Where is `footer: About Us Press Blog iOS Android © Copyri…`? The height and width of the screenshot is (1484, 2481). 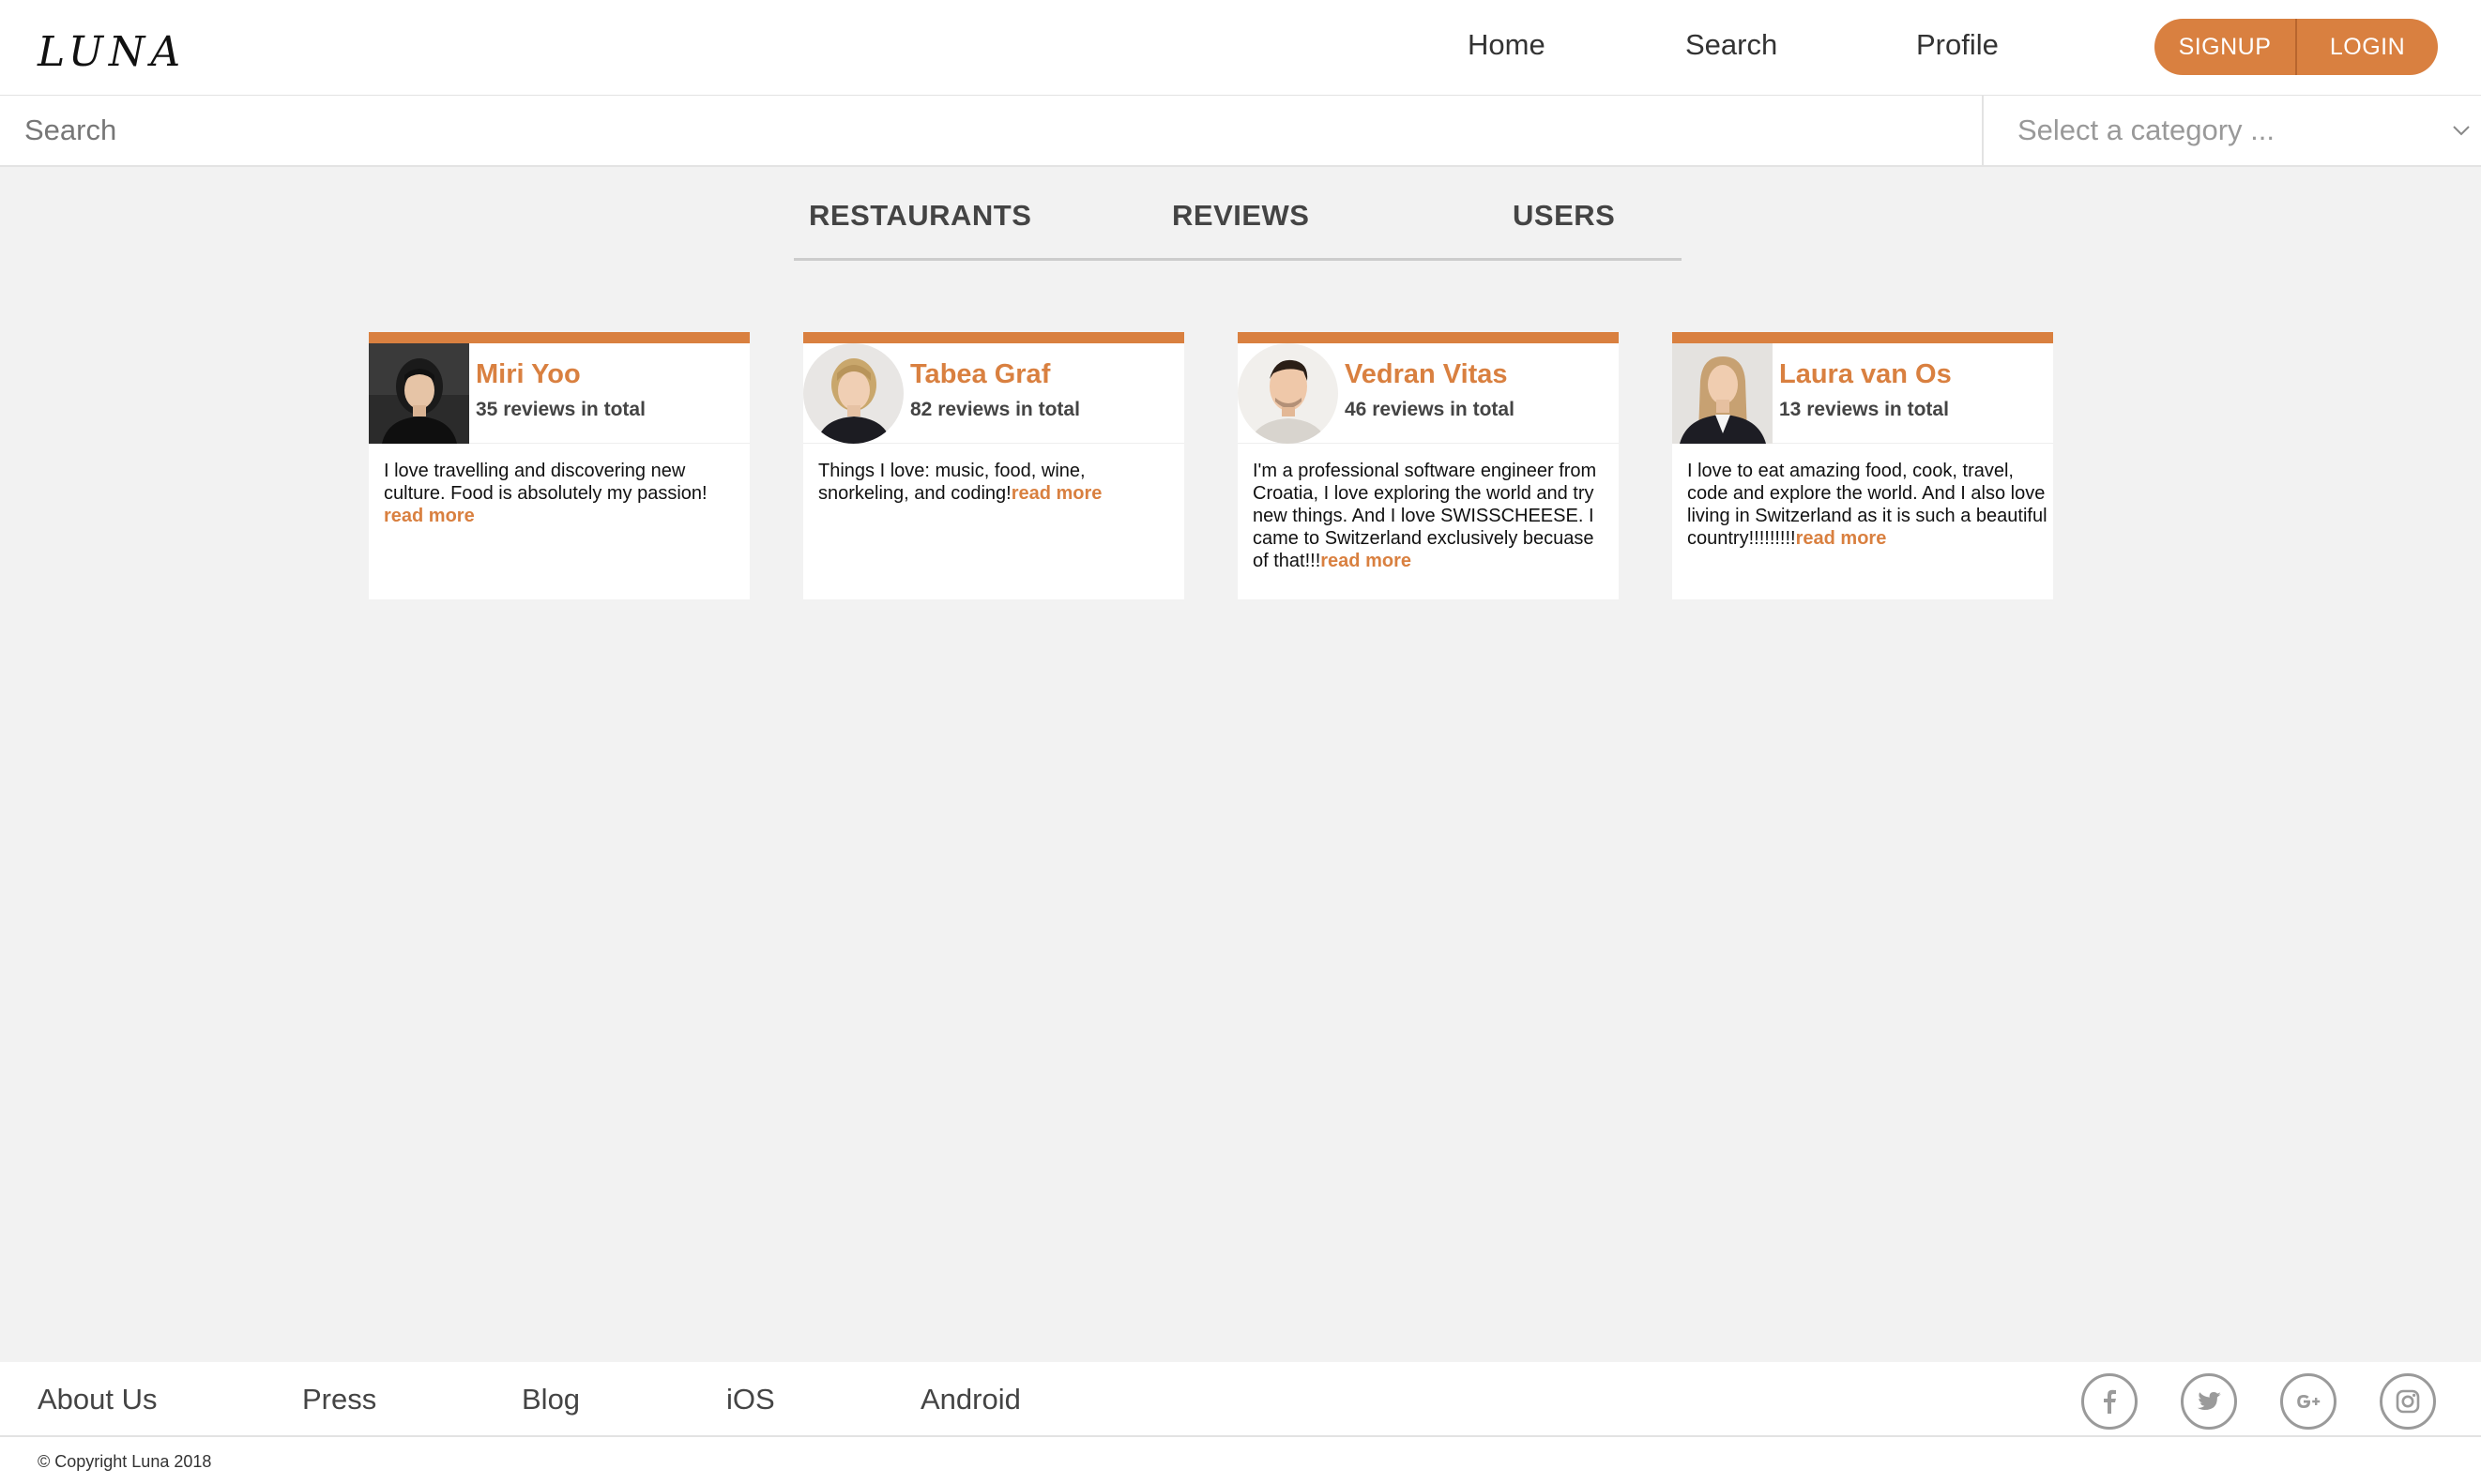
footer: About Us Press Blog iOS Android © Copyri… is located at coordinates (1240, 1423).